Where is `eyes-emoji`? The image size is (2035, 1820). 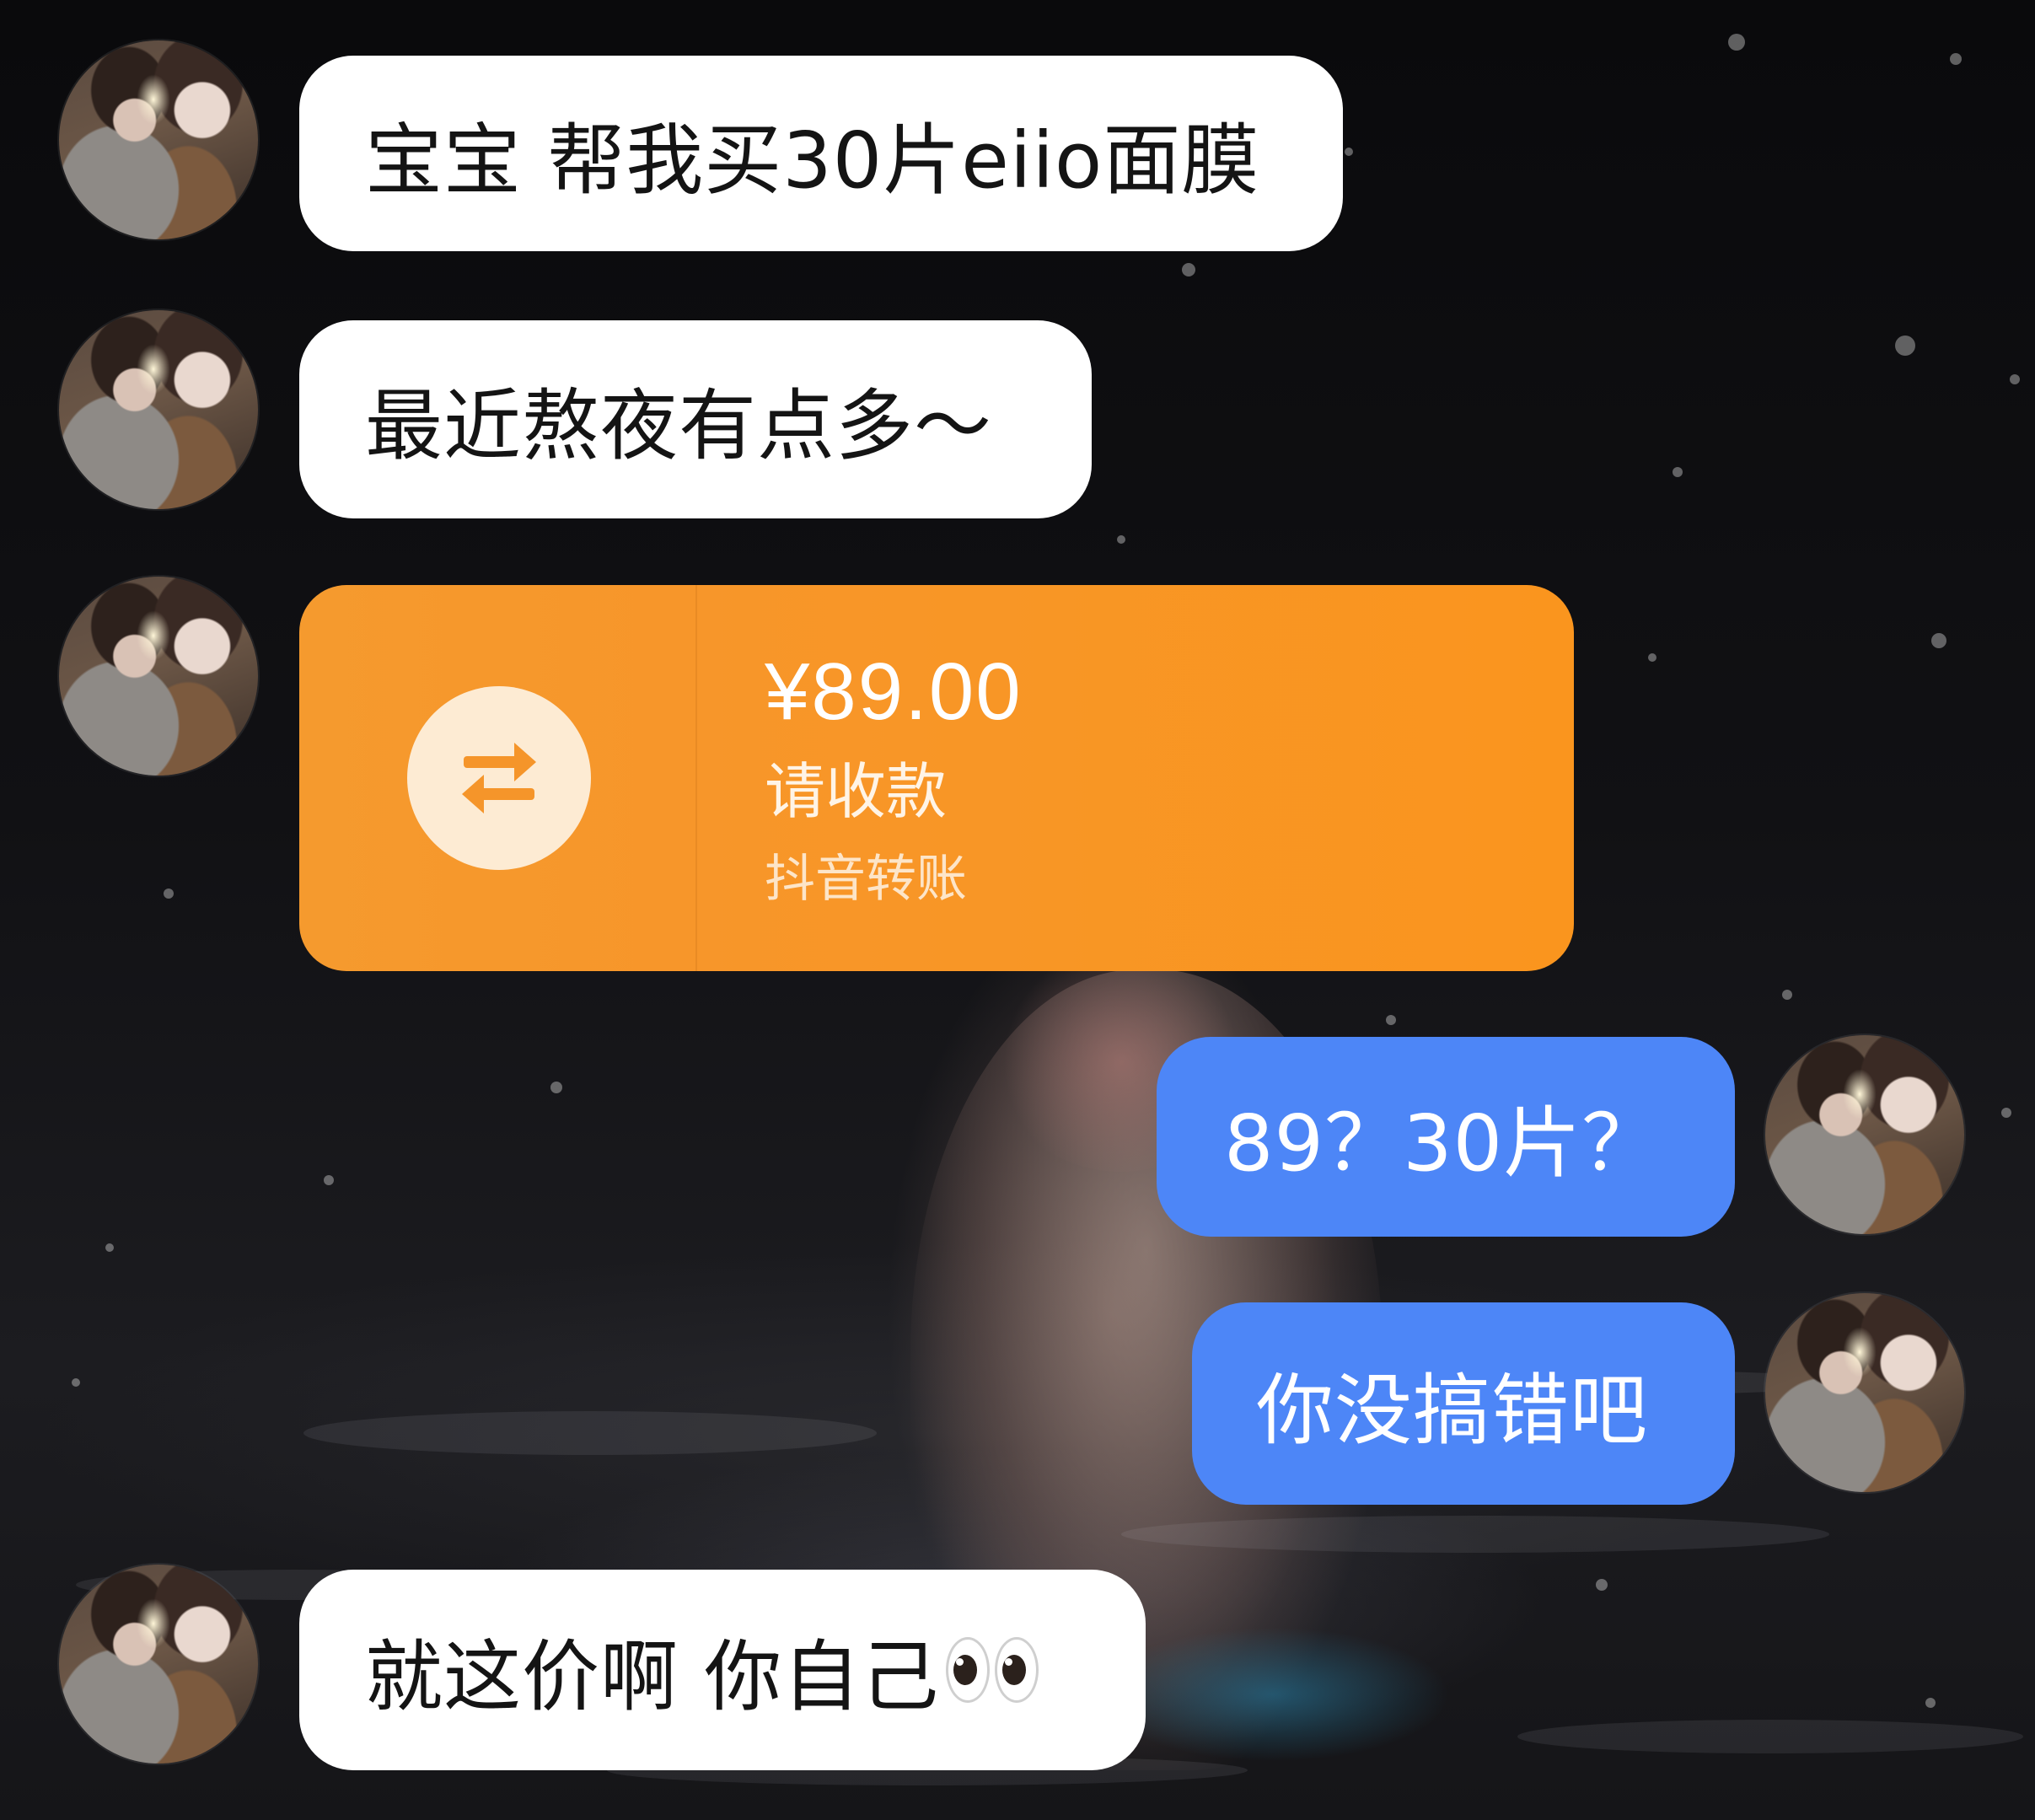 eyes-emoji is located at coordinates (992, 1670).